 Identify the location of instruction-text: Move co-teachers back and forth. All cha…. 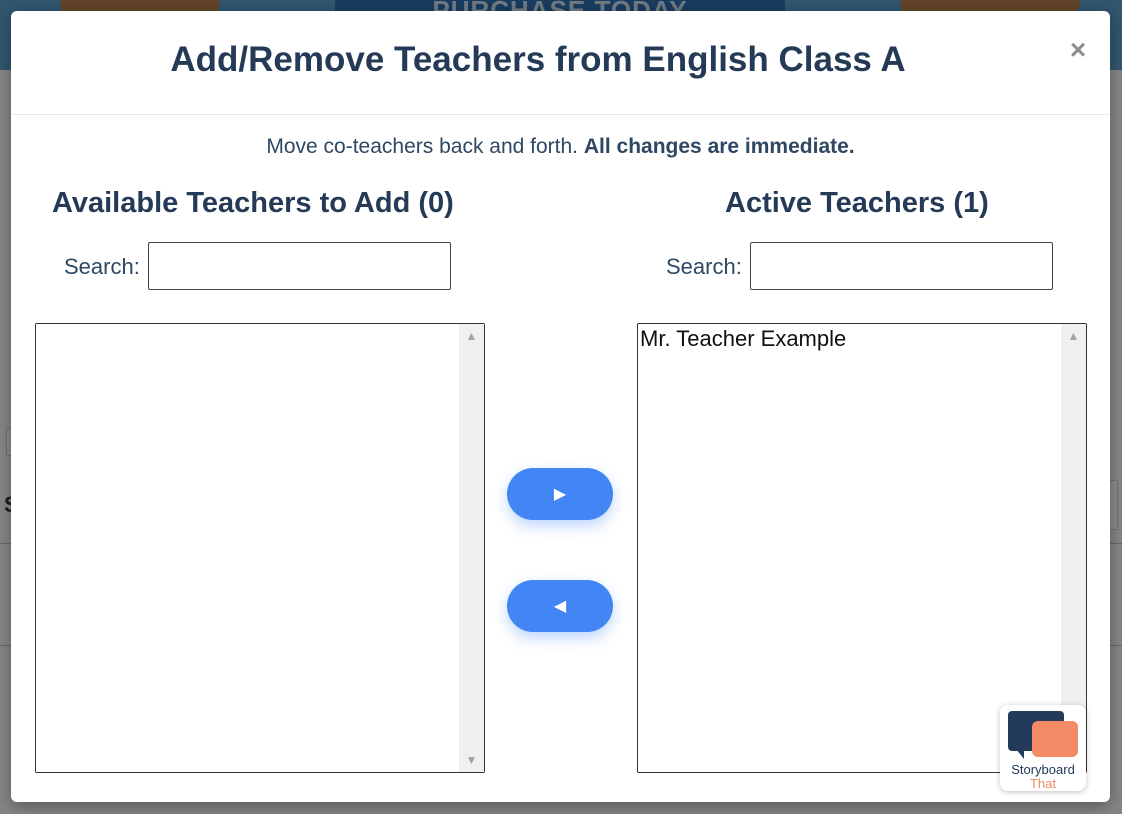
(560, 147).